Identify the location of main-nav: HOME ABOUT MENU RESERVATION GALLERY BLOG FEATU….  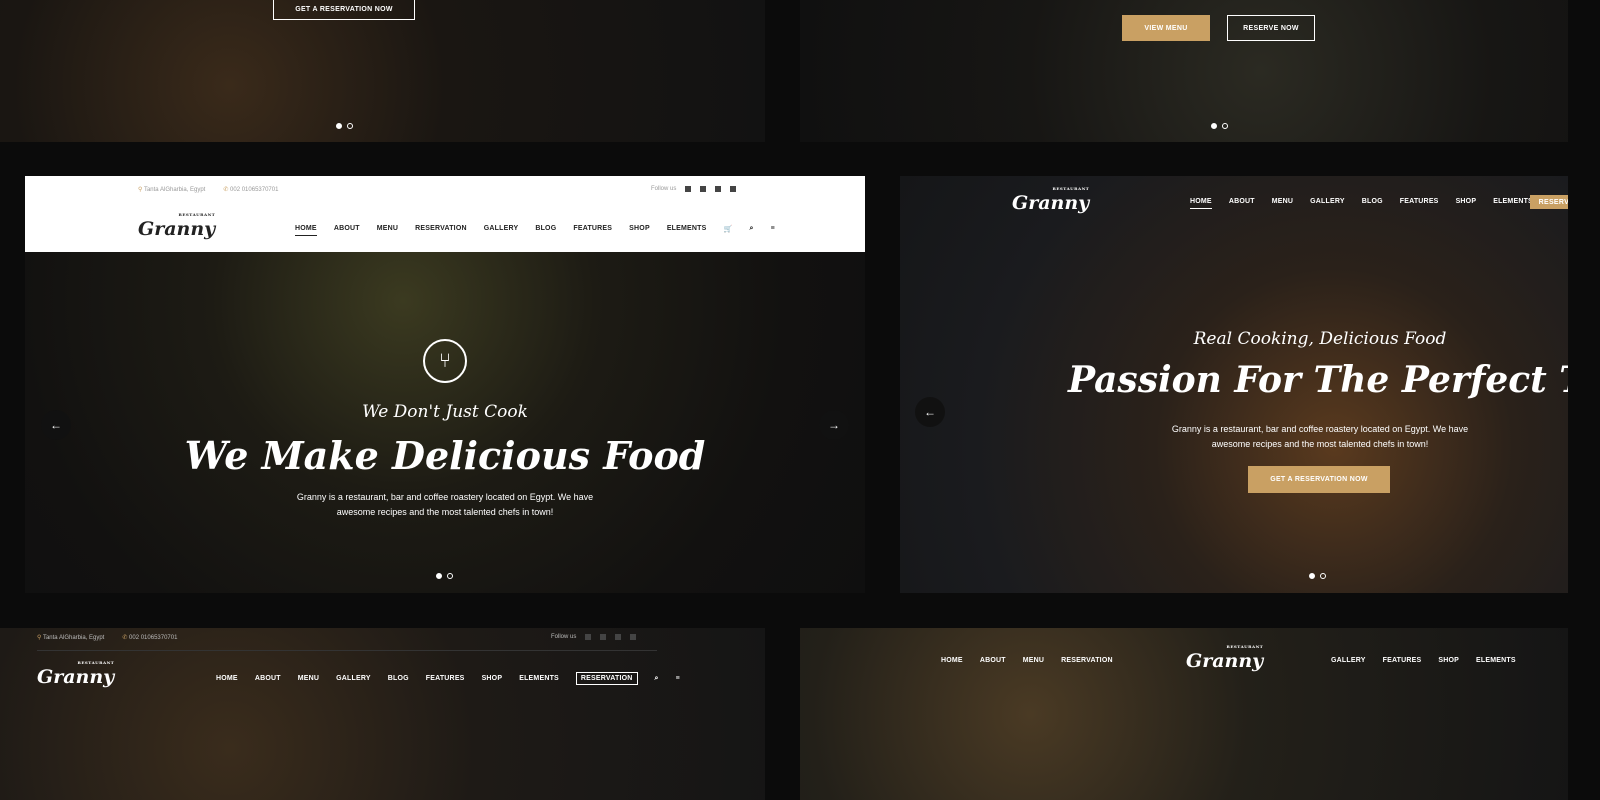
(543, 230).